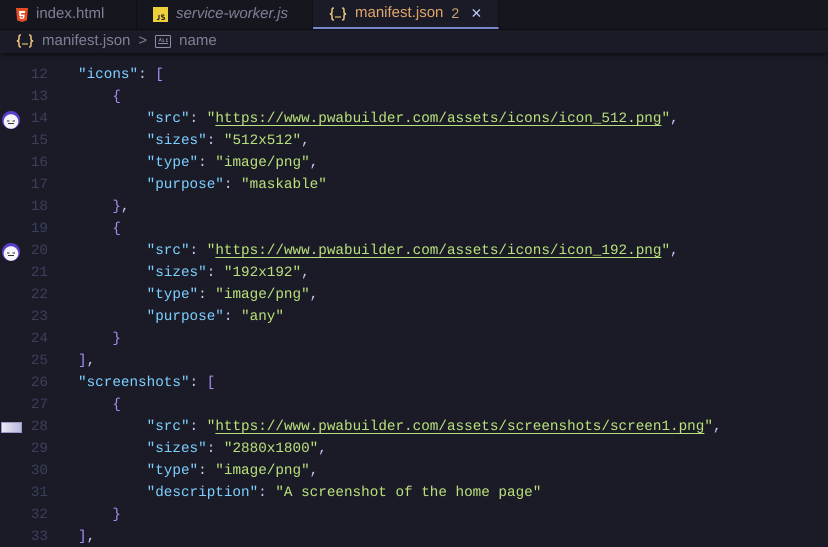 The height and width of the screenshot is (547, 828). What do you see at coordinates (344, 493) in the screenshot?
I see `code-line: "description": "A screenshot of the home page"` at bounding box center [344, 493].